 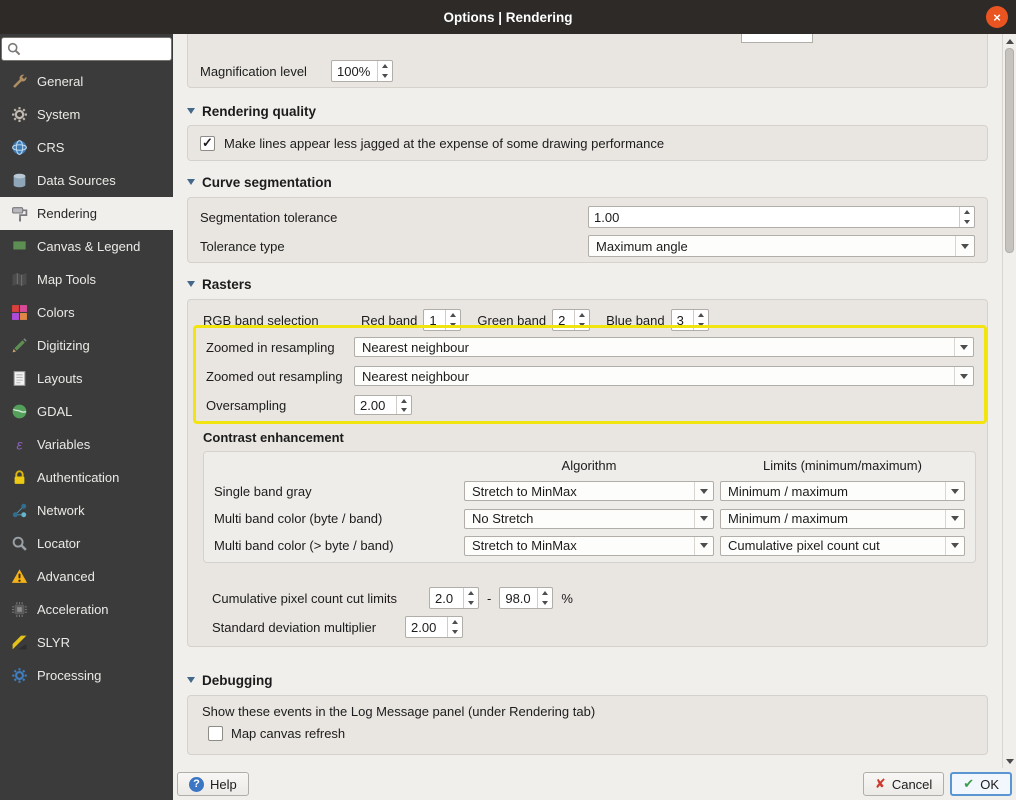 What do you see at coordinates (298, 519) in the screenshot?
I see `multi-band-byte-label: Multi band color (byte / band)` at bounding box center [298, 519].